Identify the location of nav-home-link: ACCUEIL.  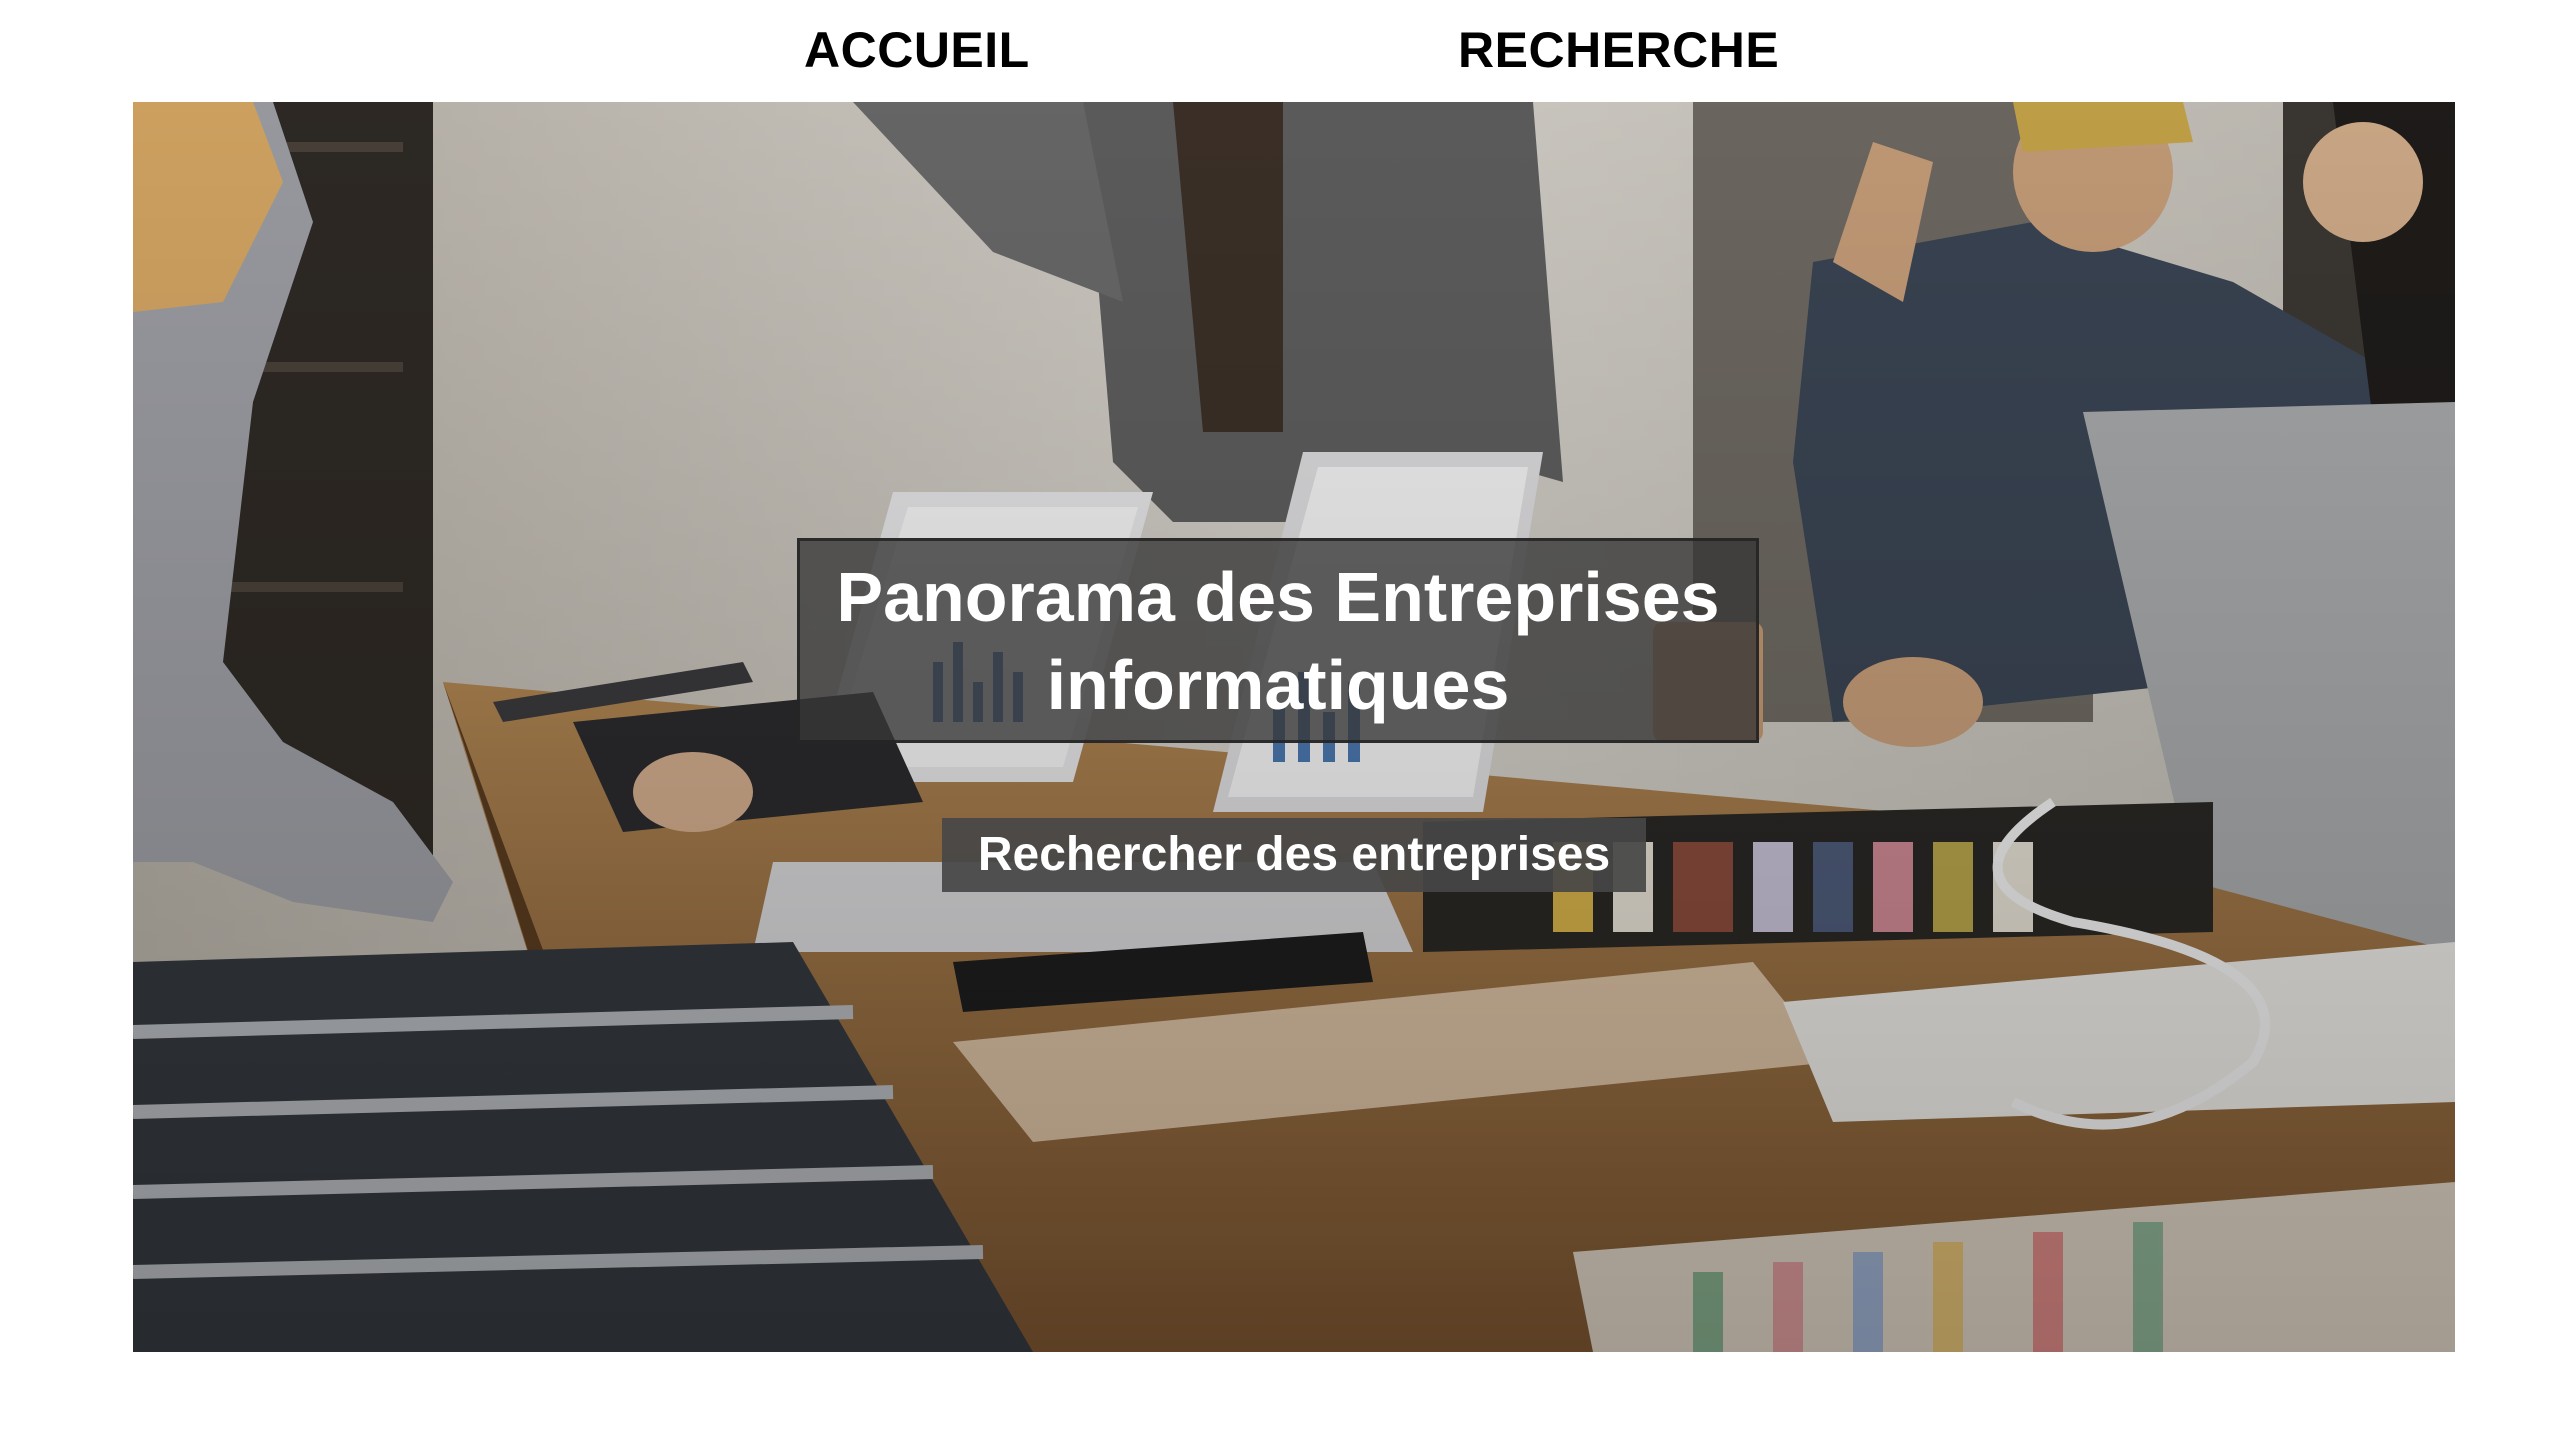
(917, 50).